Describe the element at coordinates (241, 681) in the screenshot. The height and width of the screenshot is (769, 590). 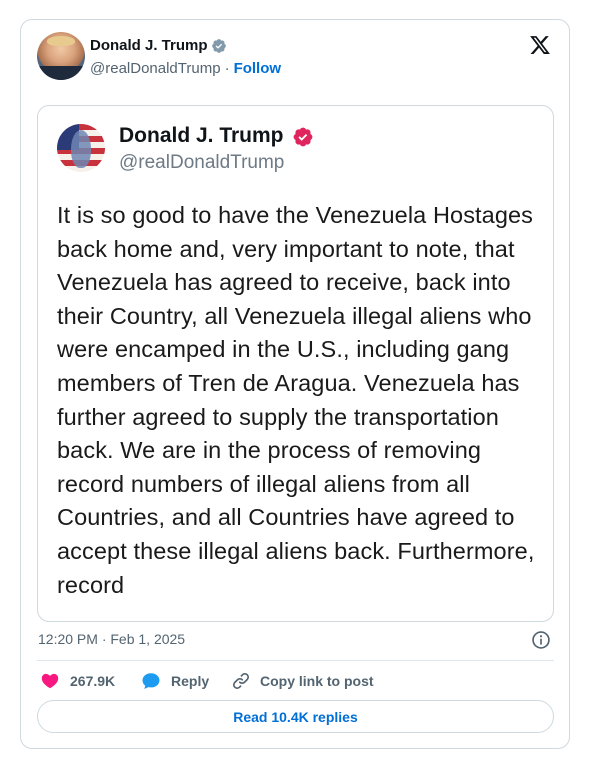
I see `link-icon` at that location.